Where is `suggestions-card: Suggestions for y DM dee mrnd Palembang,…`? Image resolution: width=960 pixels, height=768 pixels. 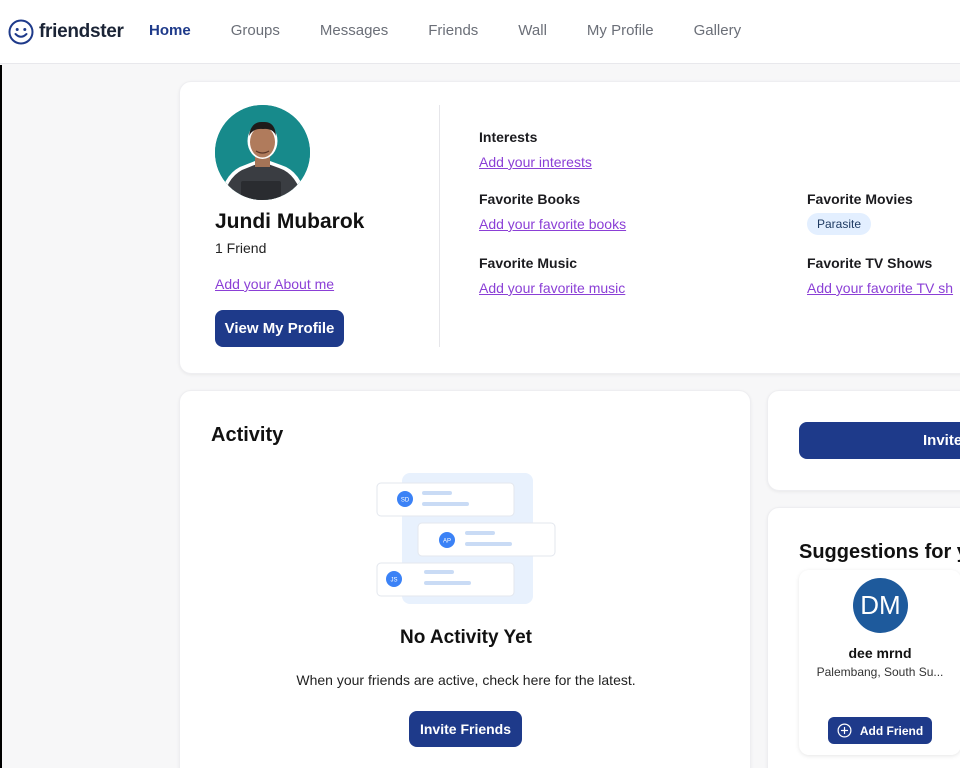 suggestions-card: Suggestions for y DM dee mrnd Palembang,… is located at coordinates (863, 637).